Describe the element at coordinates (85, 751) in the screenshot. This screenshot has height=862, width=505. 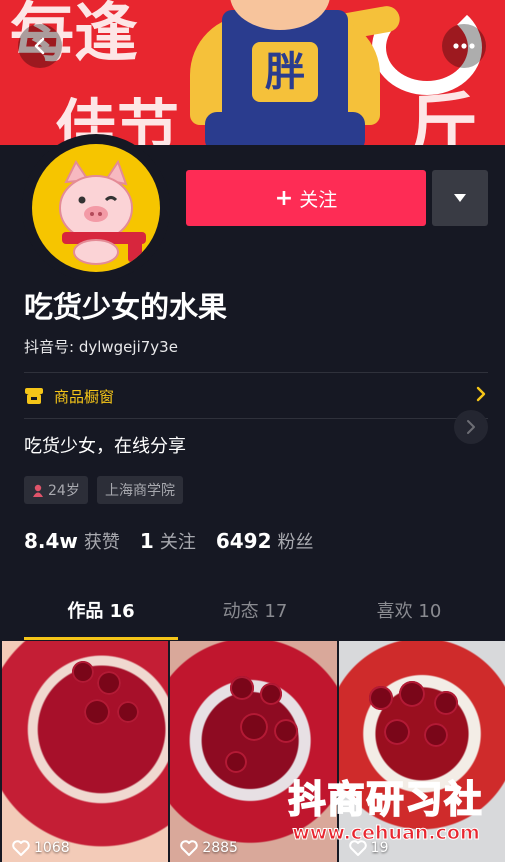
I see `video-thumbnail: 1068` at that location.